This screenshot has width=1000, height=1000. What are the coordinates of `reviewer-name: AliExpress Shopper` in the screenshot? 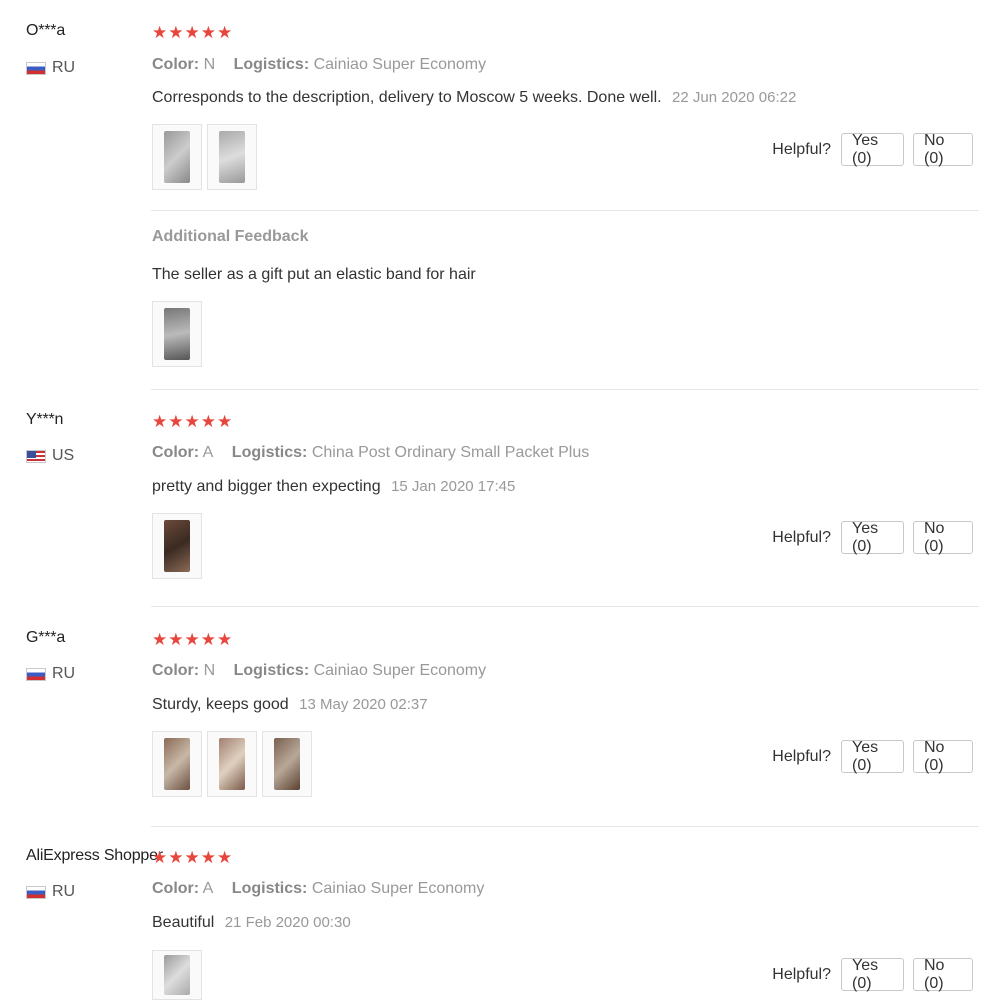 It's located at (94, 855).